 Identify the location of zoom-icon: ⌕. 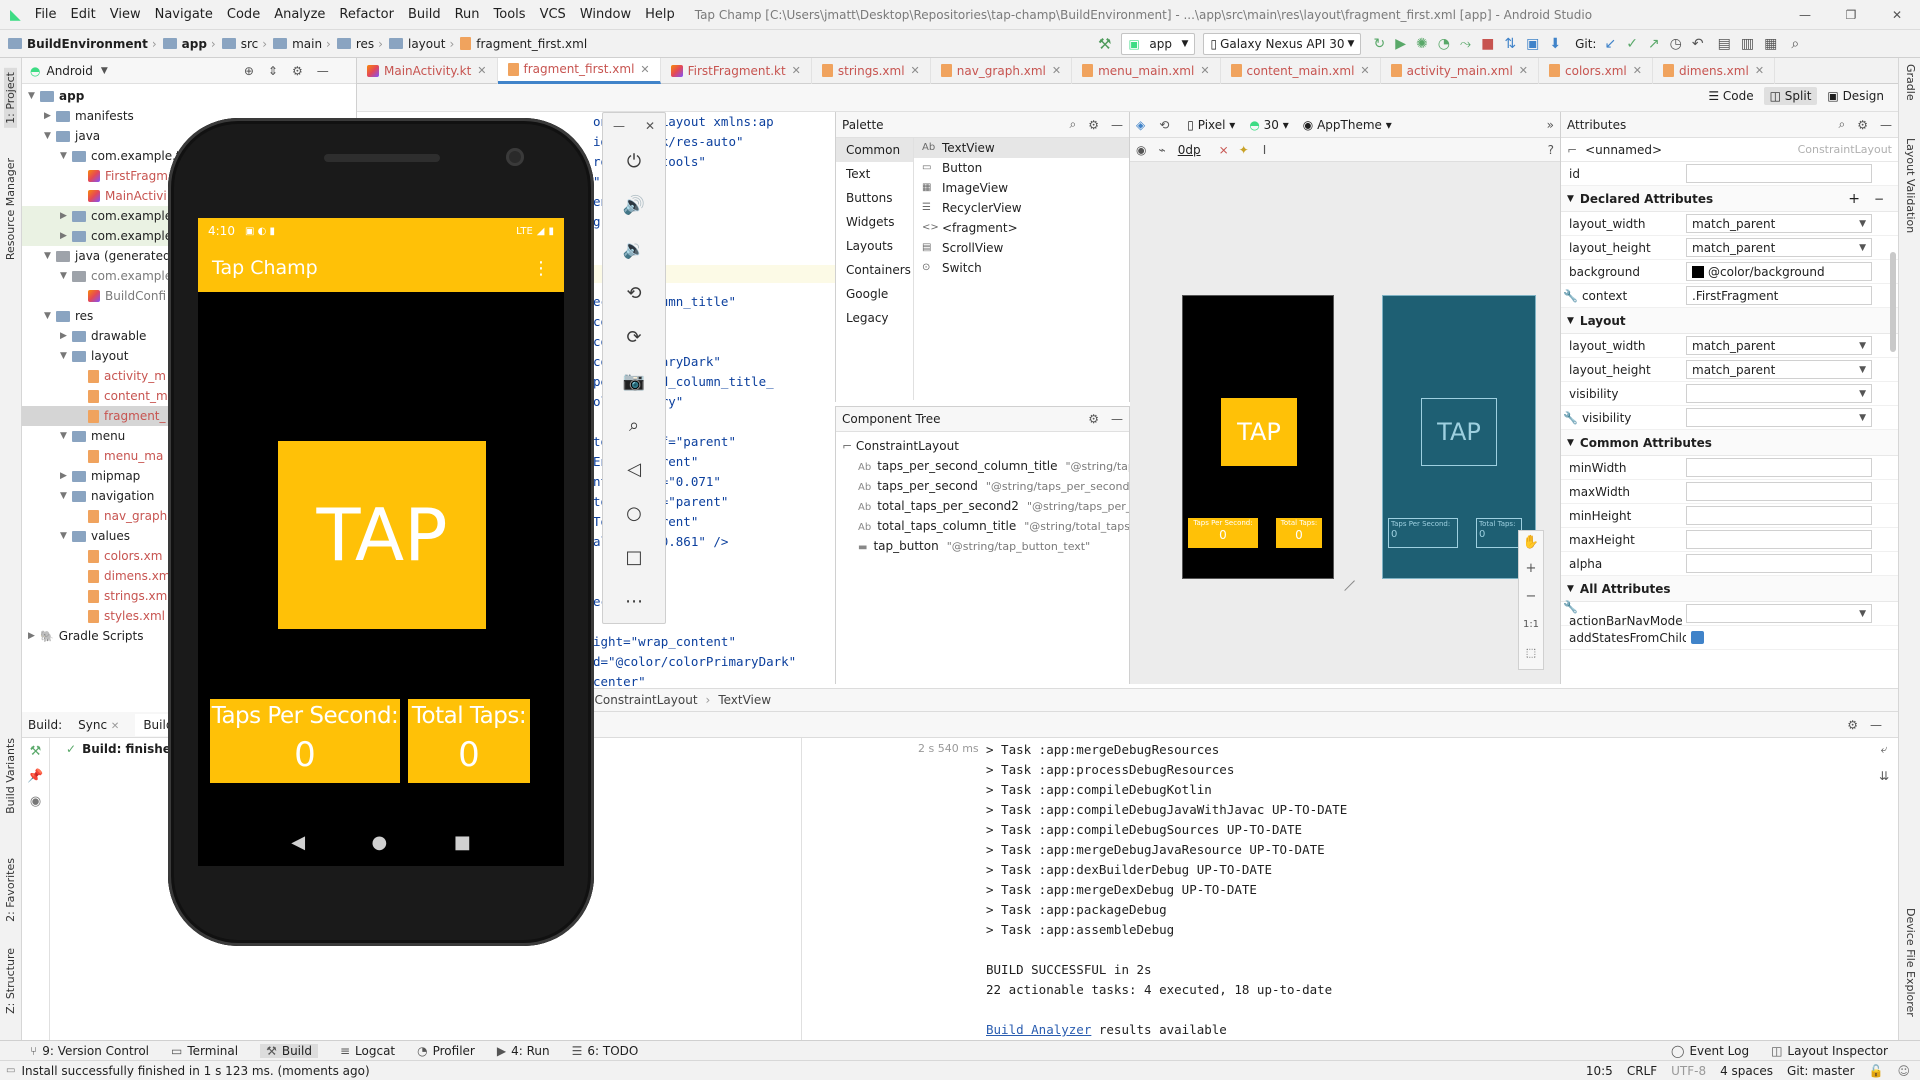
(634, 425).